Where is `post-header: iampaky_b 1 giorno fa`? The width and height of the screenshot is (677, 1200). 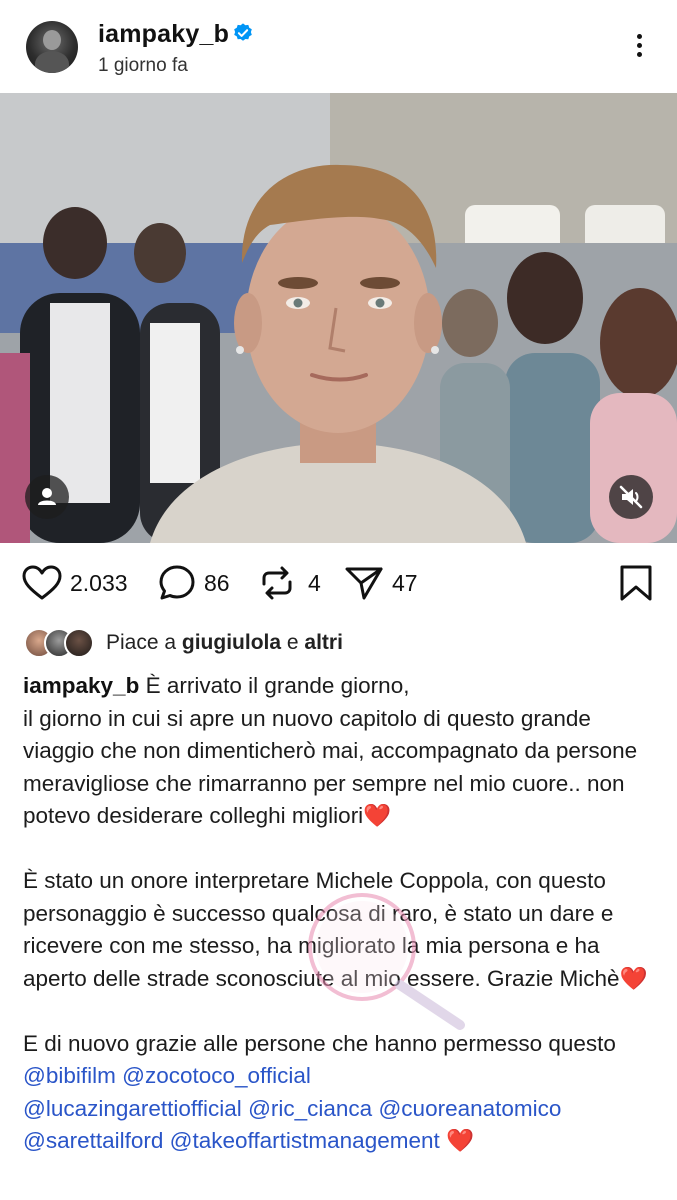
post-header: iampaky_b 1 giorno fa is located at coordinates (338, 46).